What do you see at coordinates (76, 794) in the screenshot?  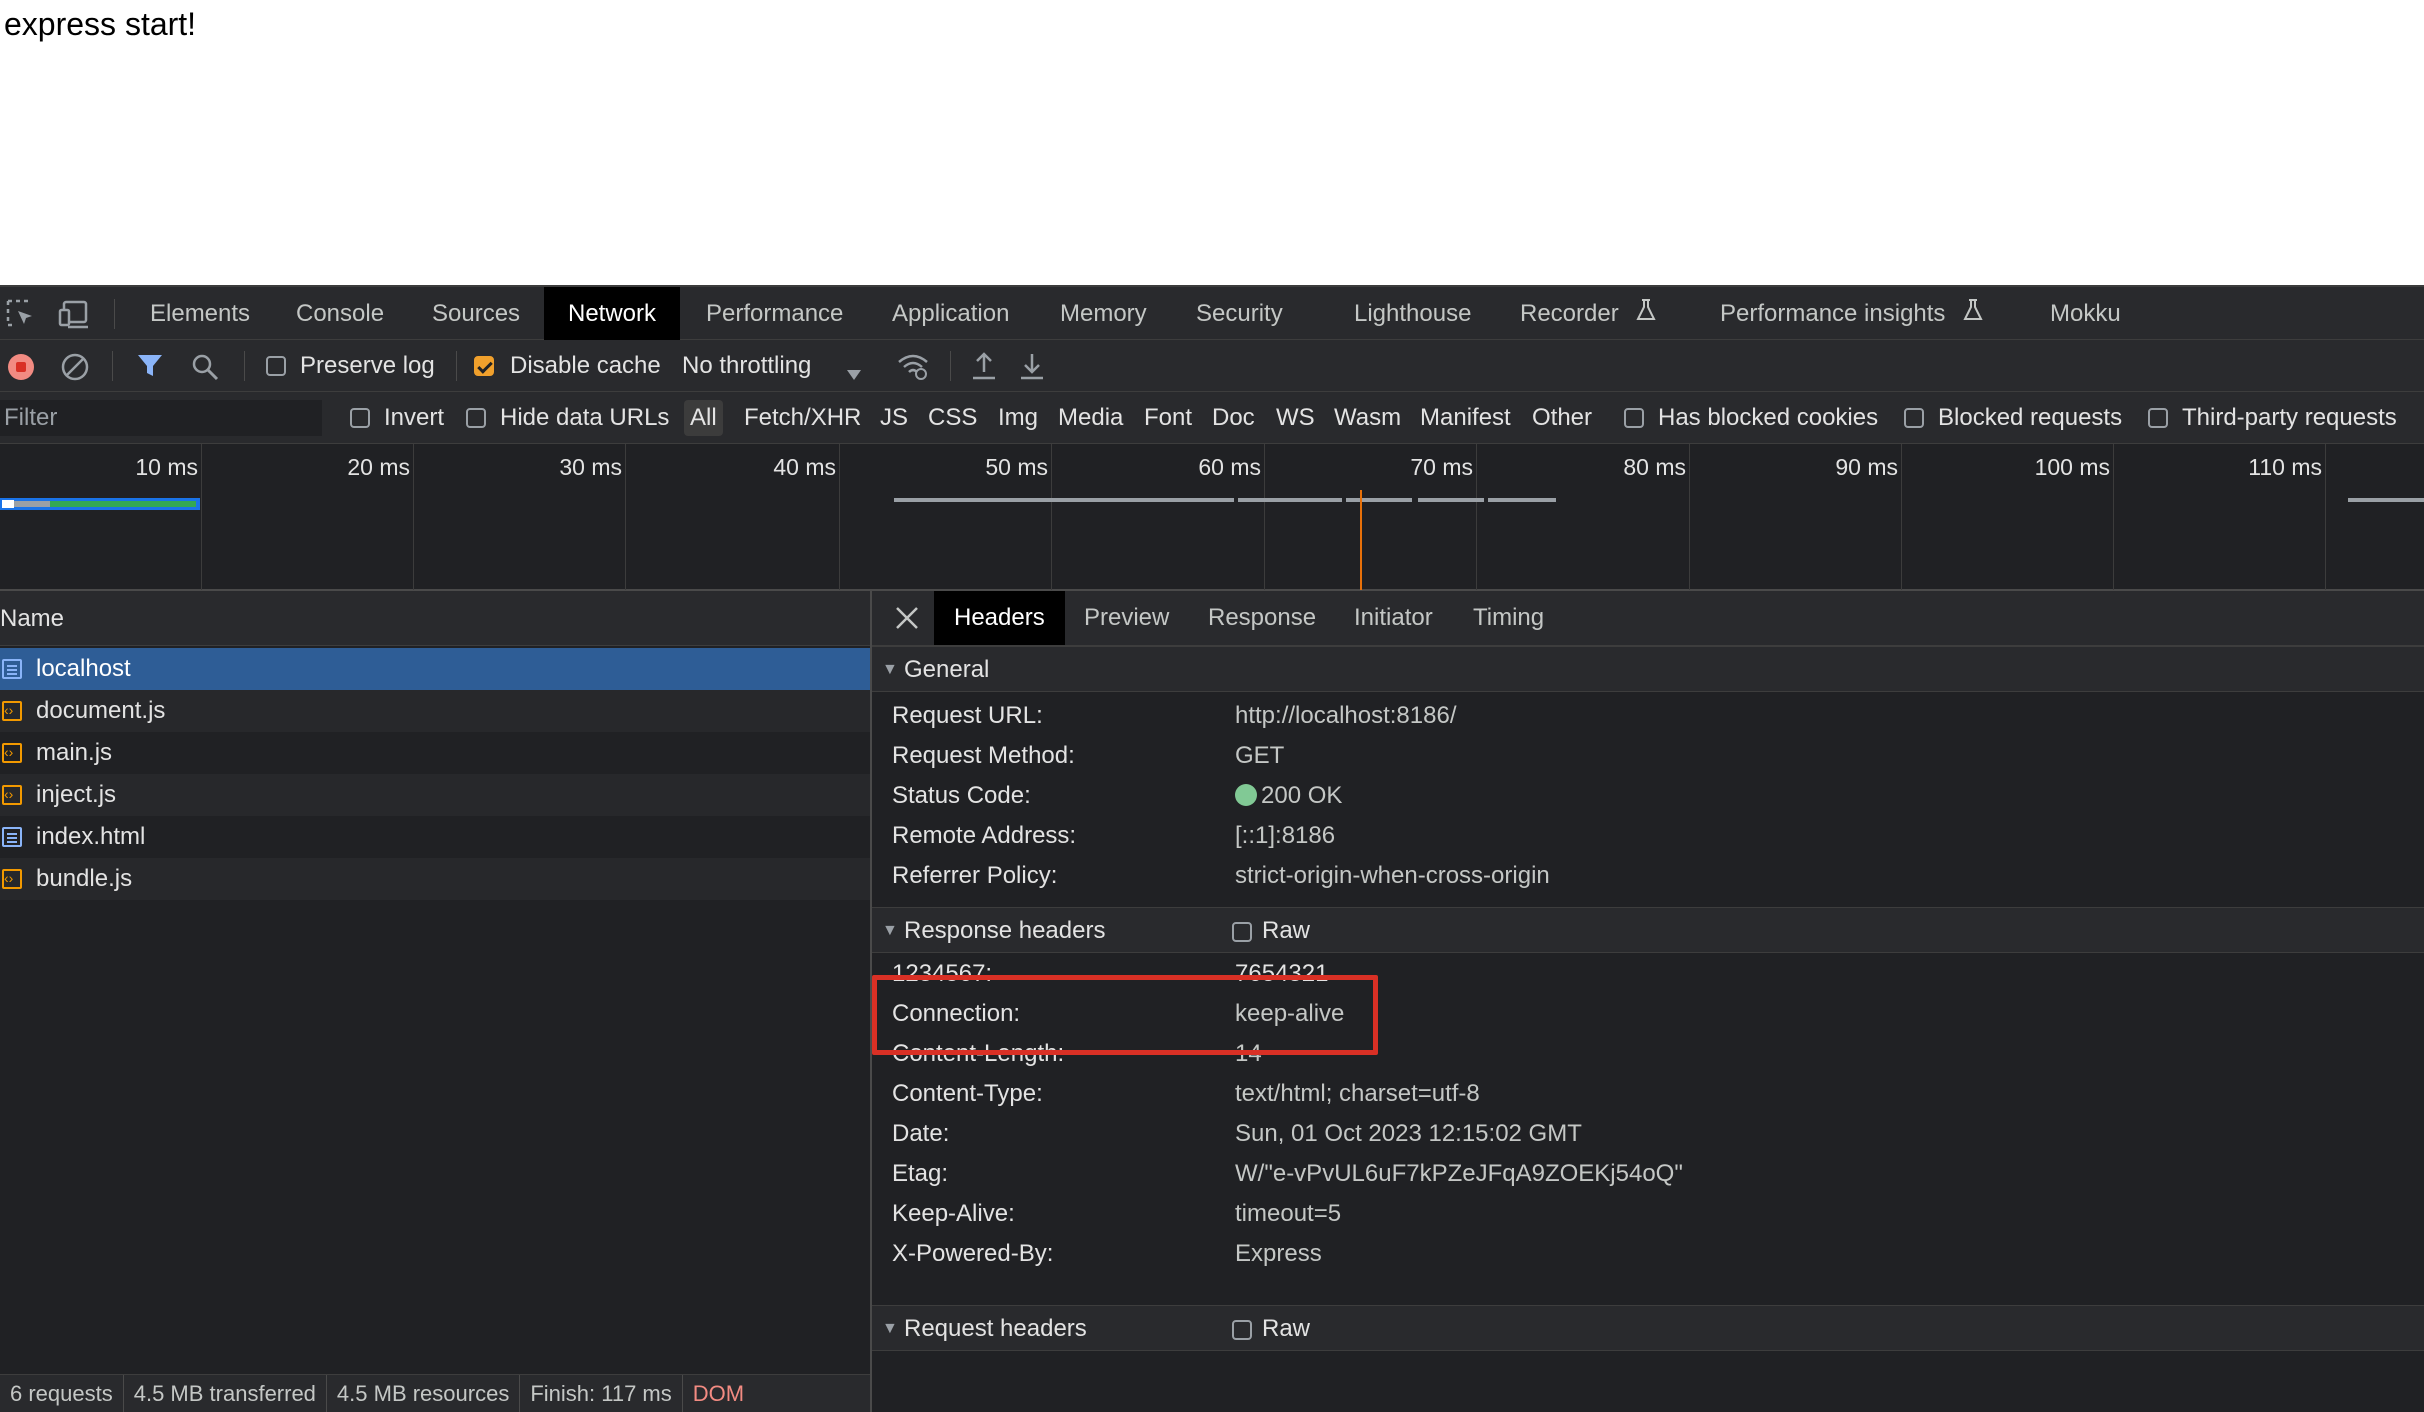 I see `request-name: inject.js` at bounding box center [76, 794].